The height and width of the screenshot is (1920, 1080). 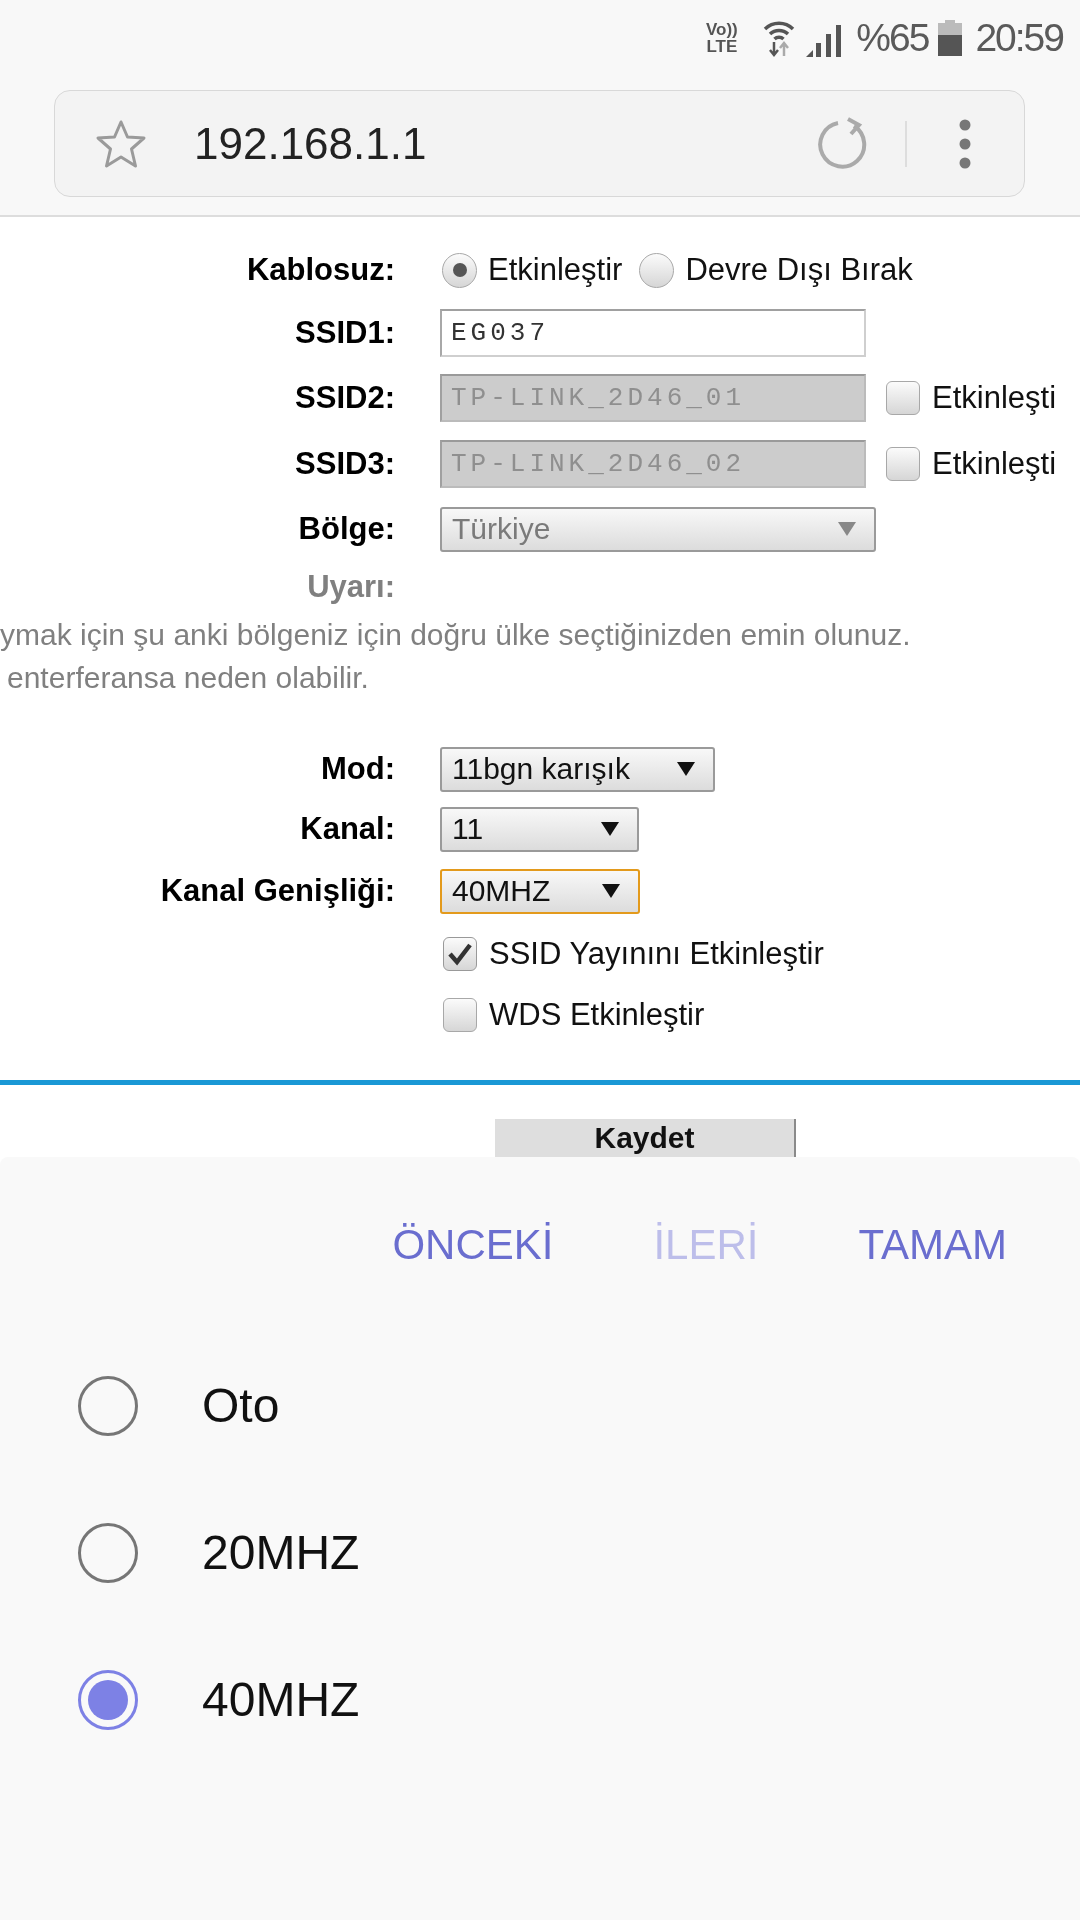 I want to click on field-label: SSID2:, so click(x=344, y=398).